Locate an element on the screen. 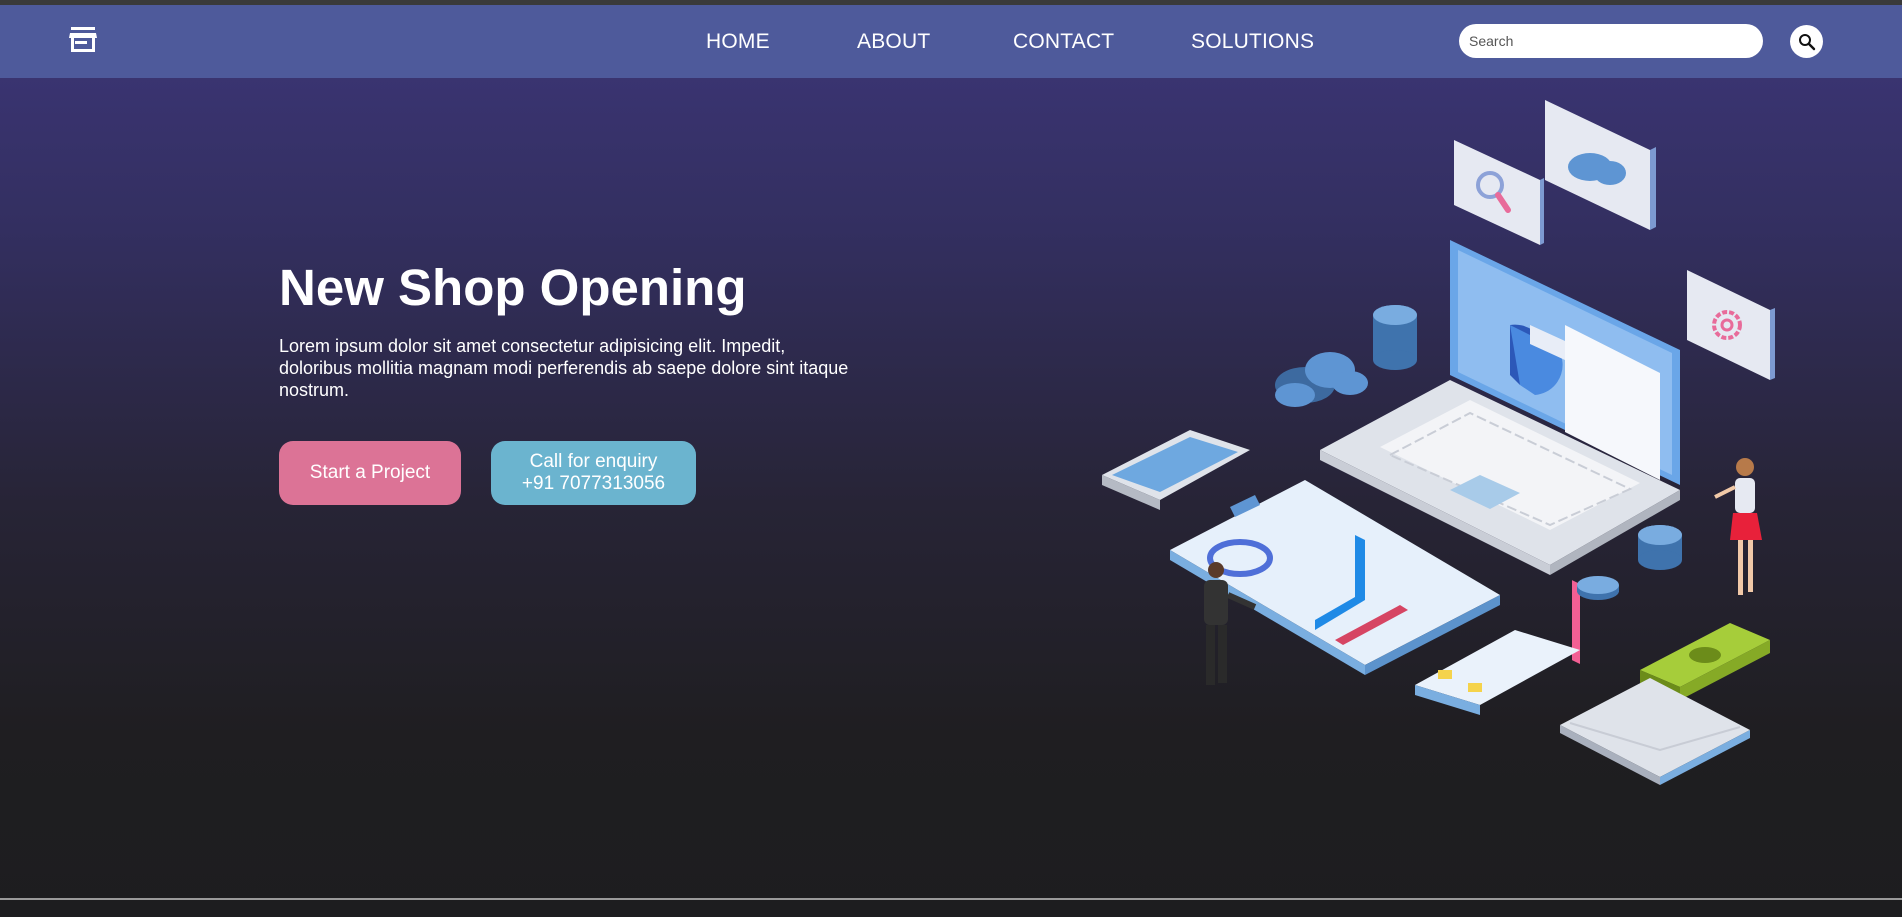 Image resolution: width=1902 pixels, height=917 pixels. hero-title: New Shop Opening is located at coordinates (513, 287).